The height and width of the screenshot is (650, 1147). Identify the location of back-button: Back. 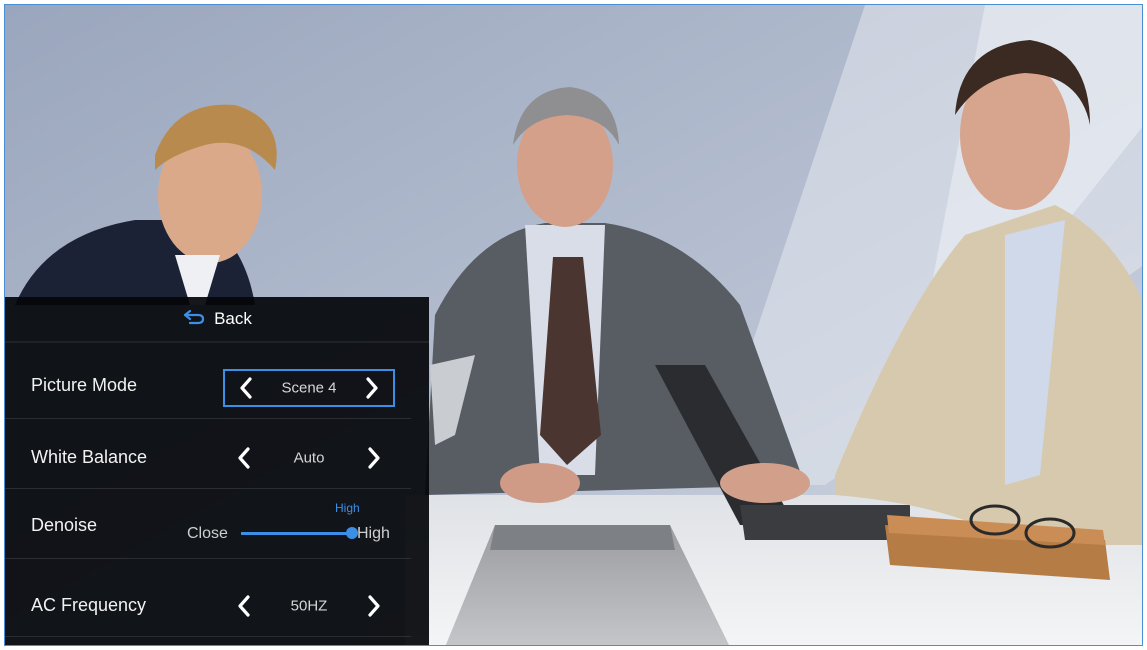
(217, 319).